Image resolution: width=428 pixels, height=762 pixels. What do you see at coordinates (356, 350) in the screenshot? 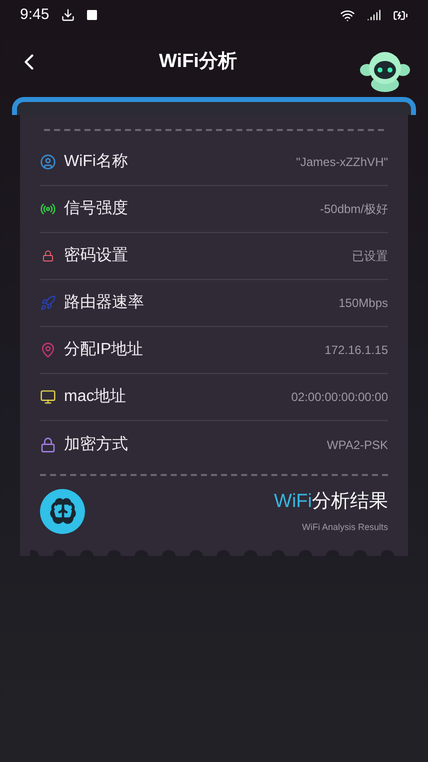
I see `row-value: 172.16.1.15` at bounding box center [356, 350].